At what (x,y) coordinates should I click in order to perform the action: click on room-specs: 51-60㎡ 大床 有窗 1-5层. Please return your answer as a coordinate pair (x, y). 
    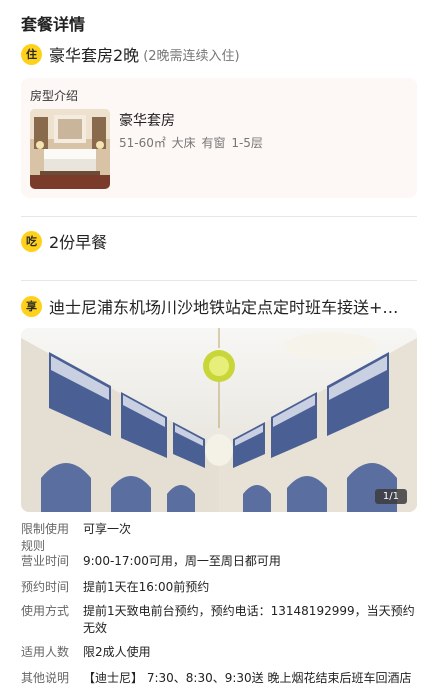
    Looking at the image, I should click on (191, 143).